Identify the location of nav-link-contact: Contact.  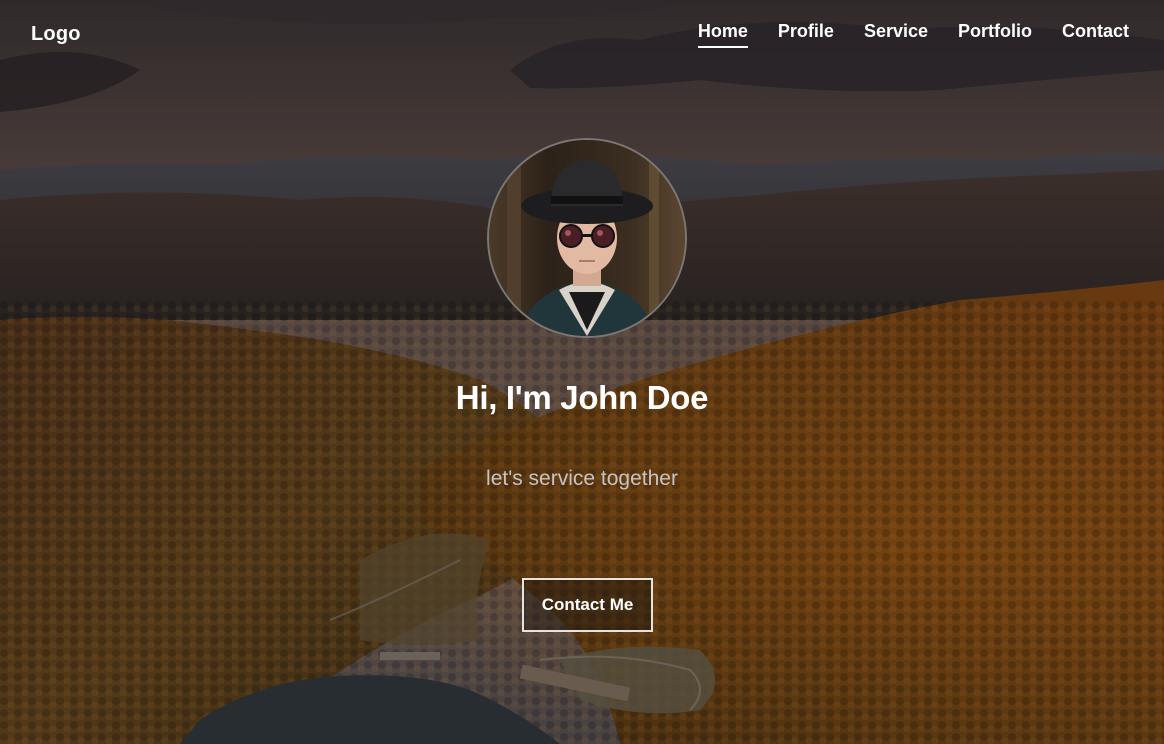
(1095, 34).